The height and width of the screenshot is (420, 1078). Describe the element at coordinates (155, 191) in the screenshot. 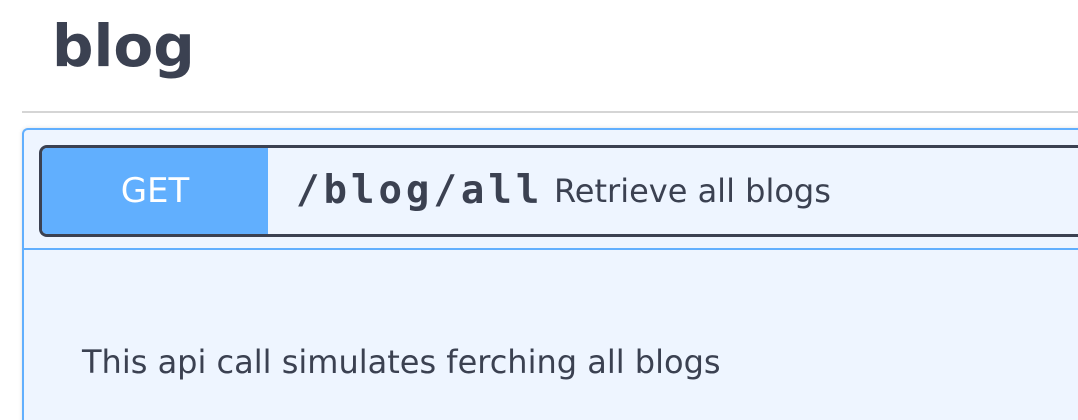

I see `http-method-badge: GET` at that location.